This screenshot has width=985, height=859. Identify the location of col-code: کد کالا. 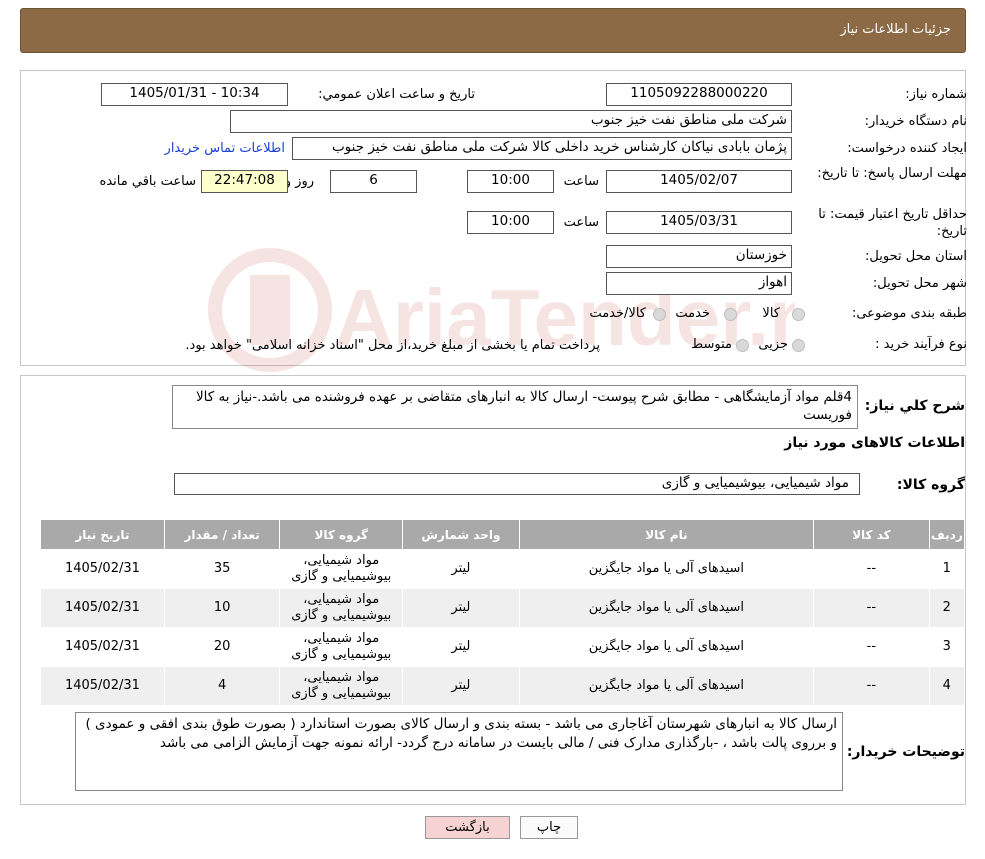
(871, 534).